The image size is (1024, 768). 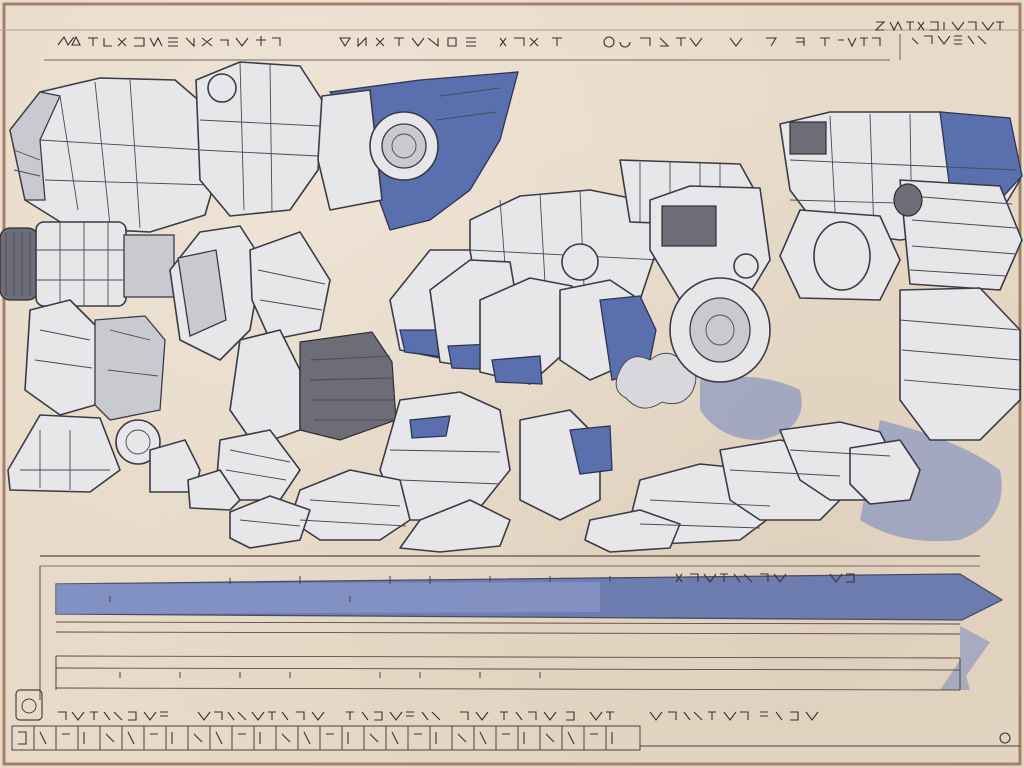 I want to click on header-scribbles, so click(x=524, y=40).